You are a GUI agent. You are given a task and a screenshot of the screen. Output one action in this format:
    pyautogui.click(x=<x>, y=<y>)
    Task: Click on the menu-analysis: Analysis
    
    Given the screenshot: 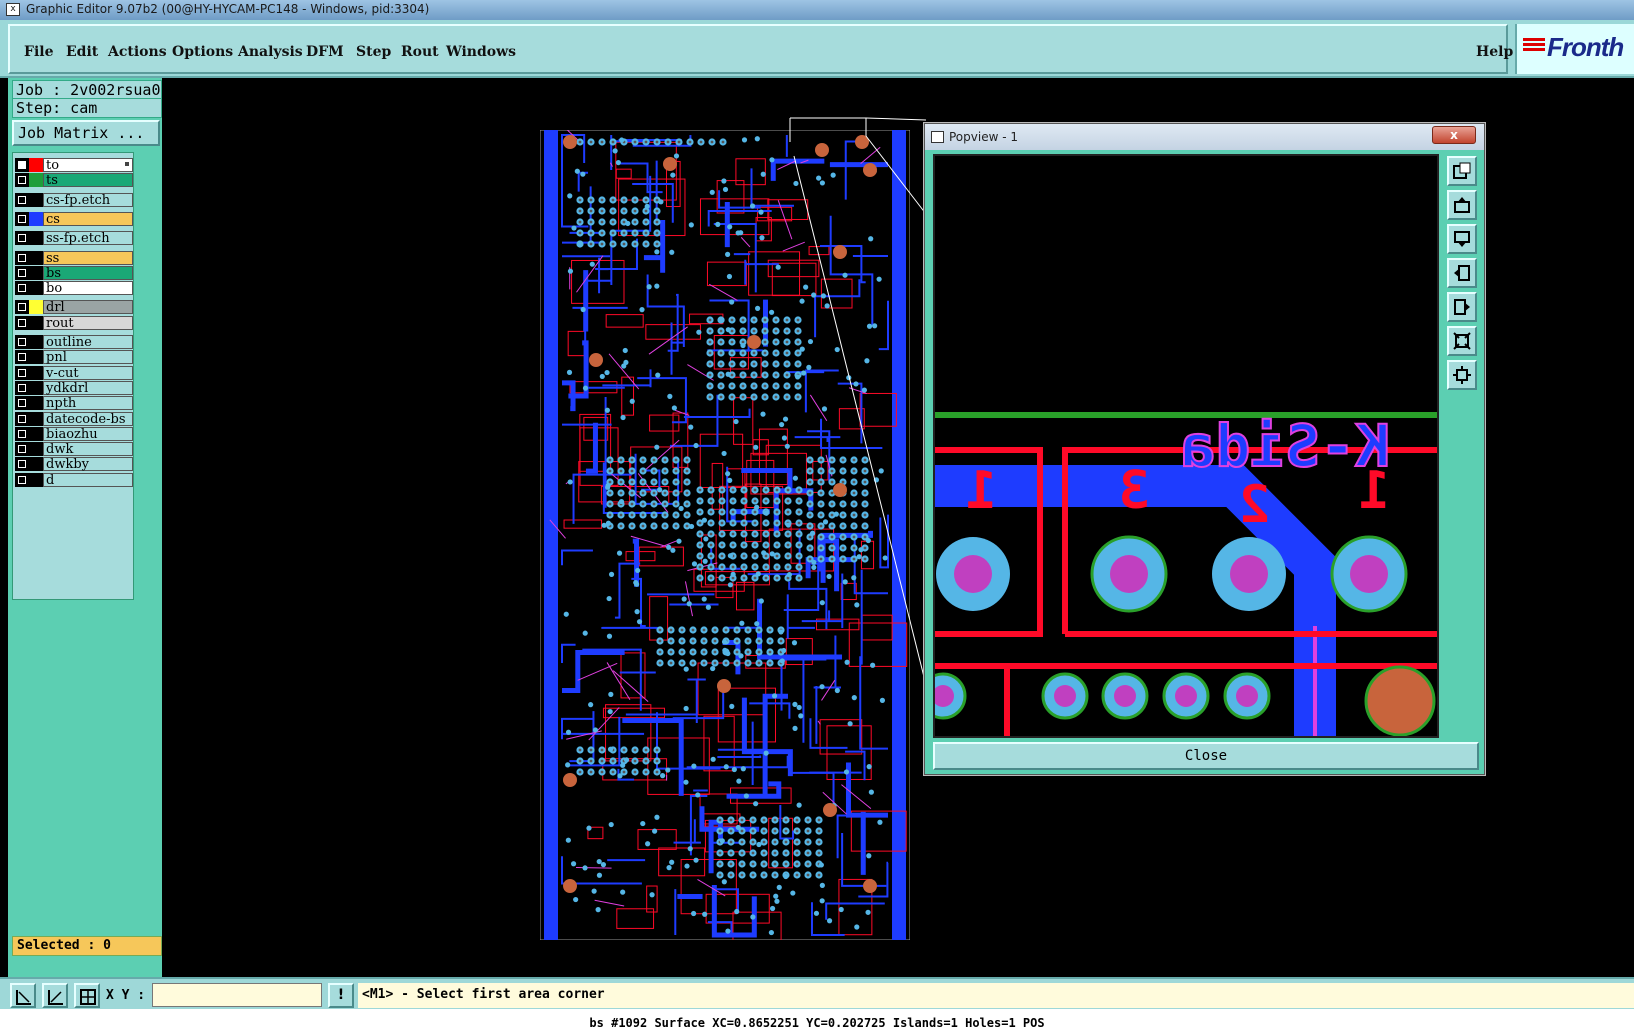 What is the action you would take?
    pyautogui.click(x=270, y=52)
    